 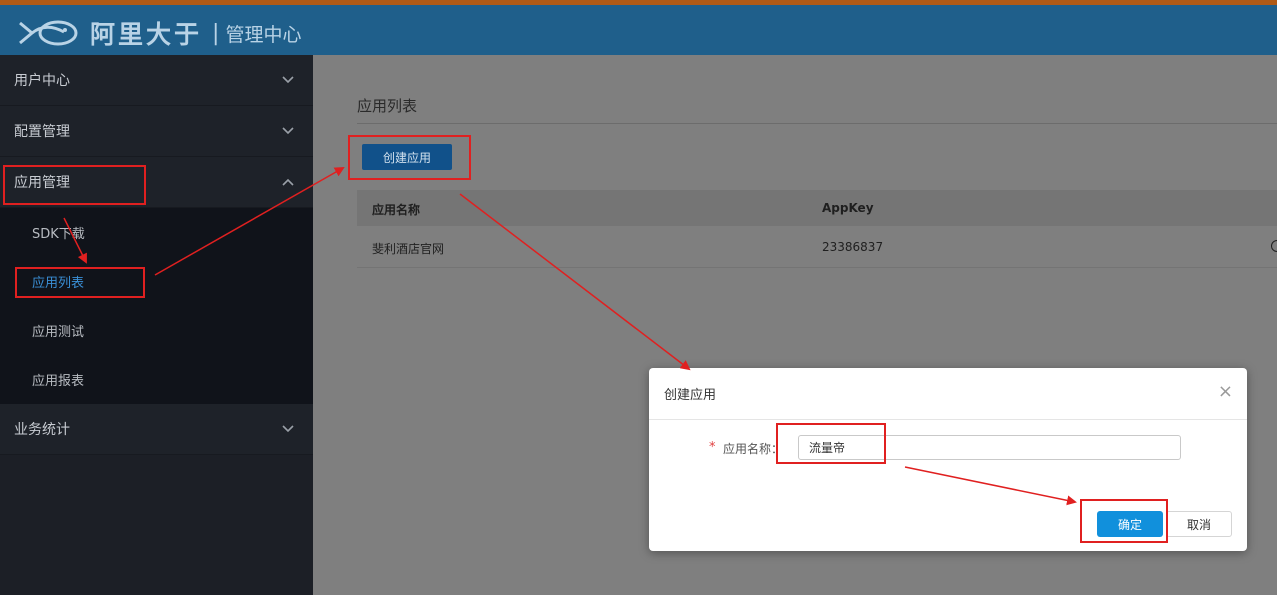 I want to click on brand-subtitle: 管理中心, so click(x=263, y=34).